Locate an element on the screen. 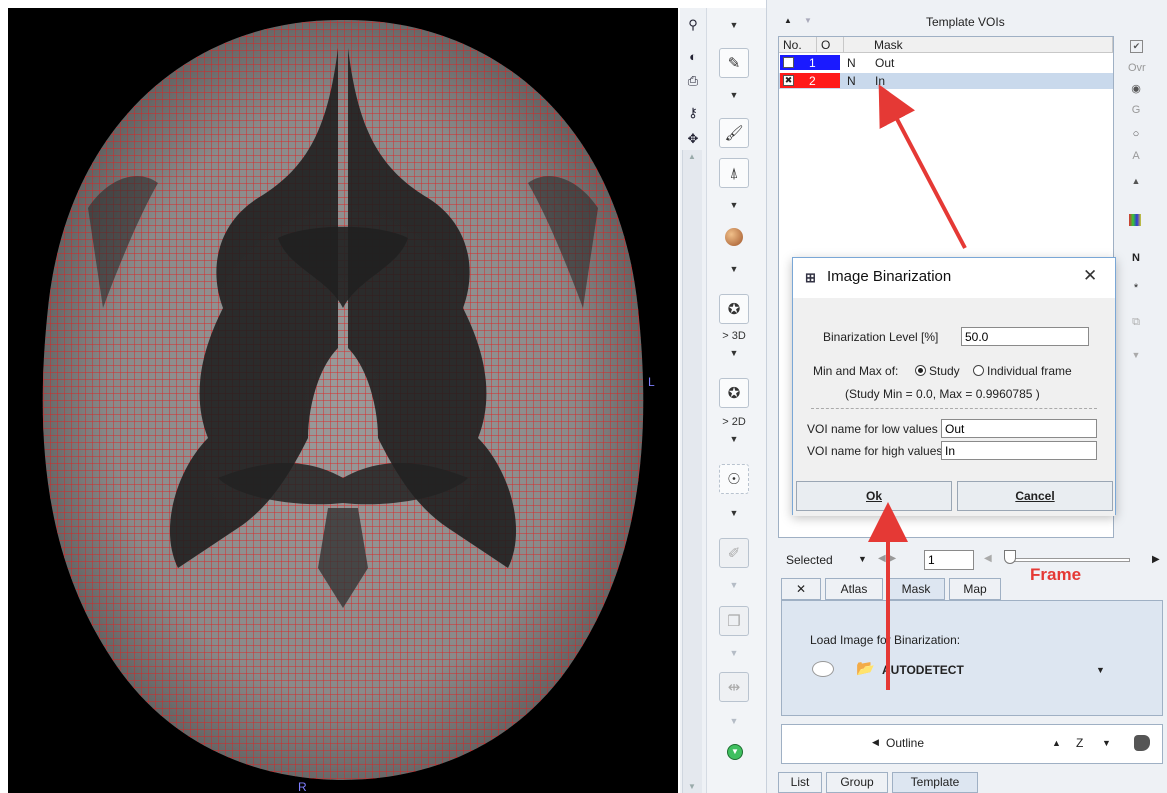 The width and height of the screenshot is (1167, 793). layout-icon: ⚲ is located at coordinates (693, 25).